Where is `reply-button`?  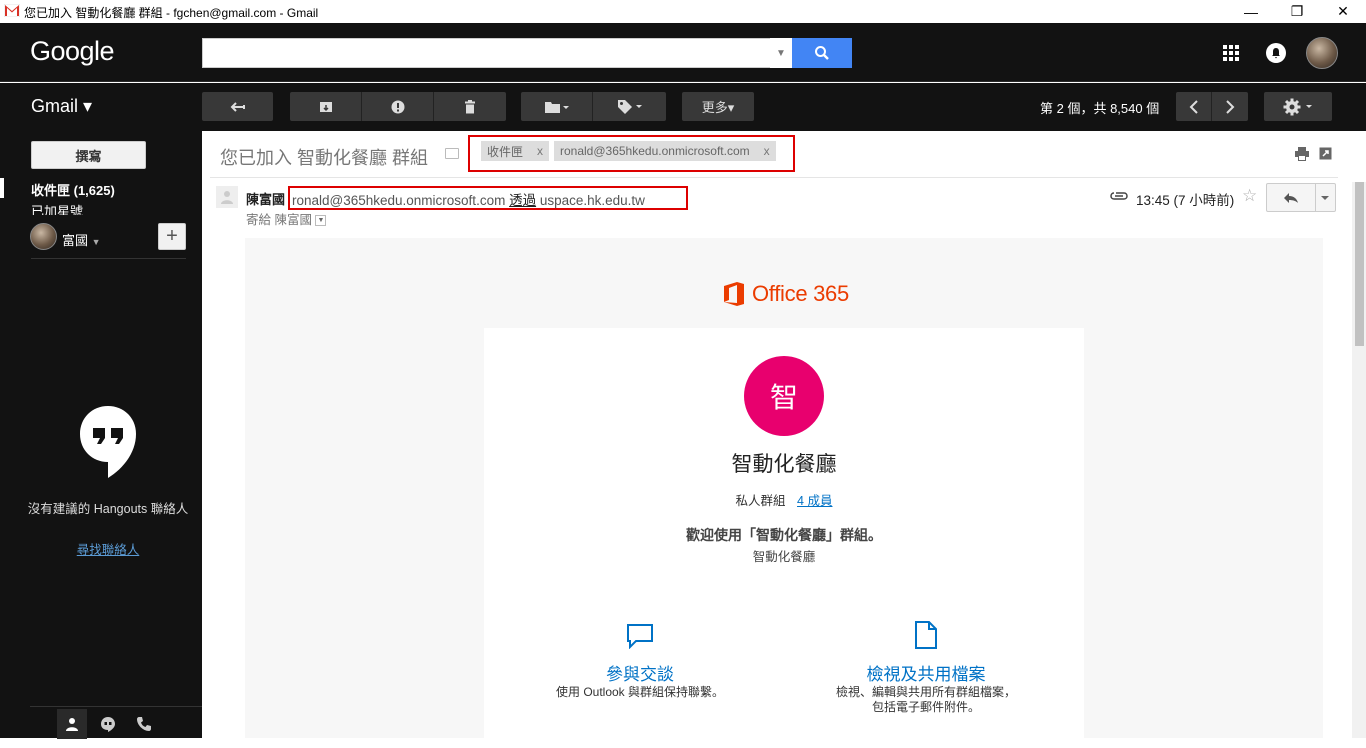
reply-button is located at coordinates (1291, 197).